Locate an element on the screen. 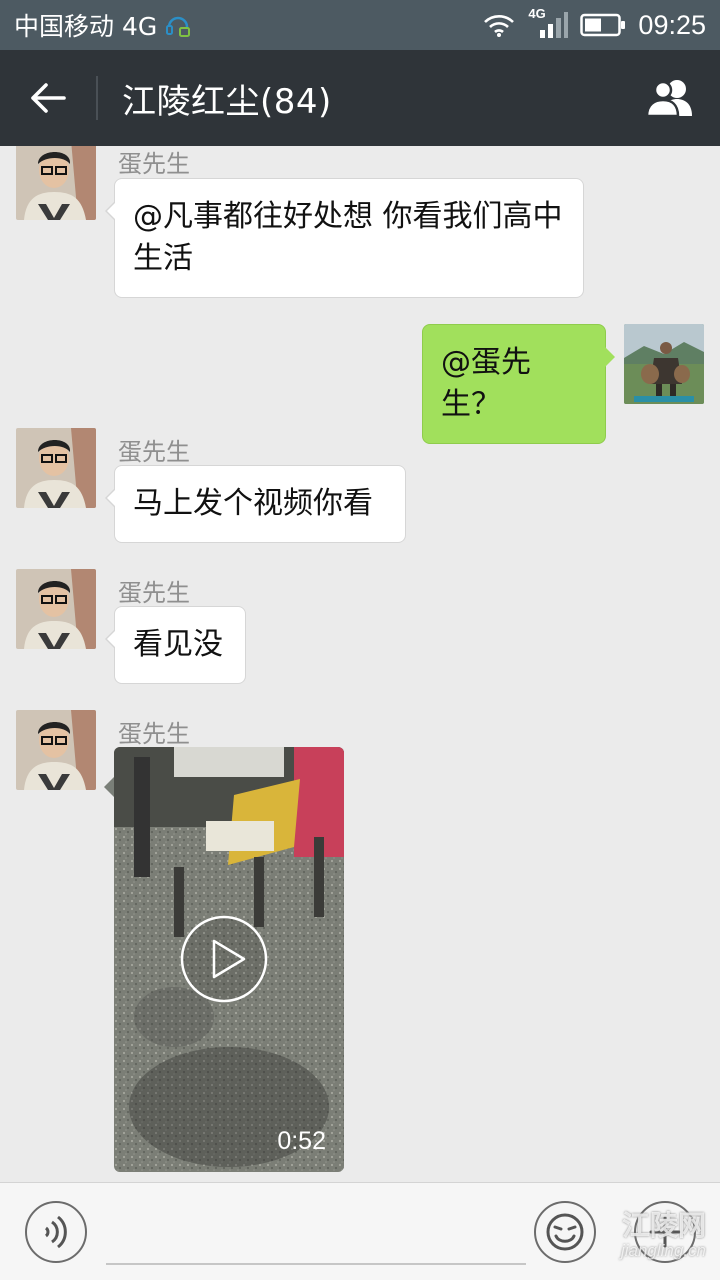 The width and height of the screenshot is (720, 1280). voice-icon is located at coordinates (55, 1232).